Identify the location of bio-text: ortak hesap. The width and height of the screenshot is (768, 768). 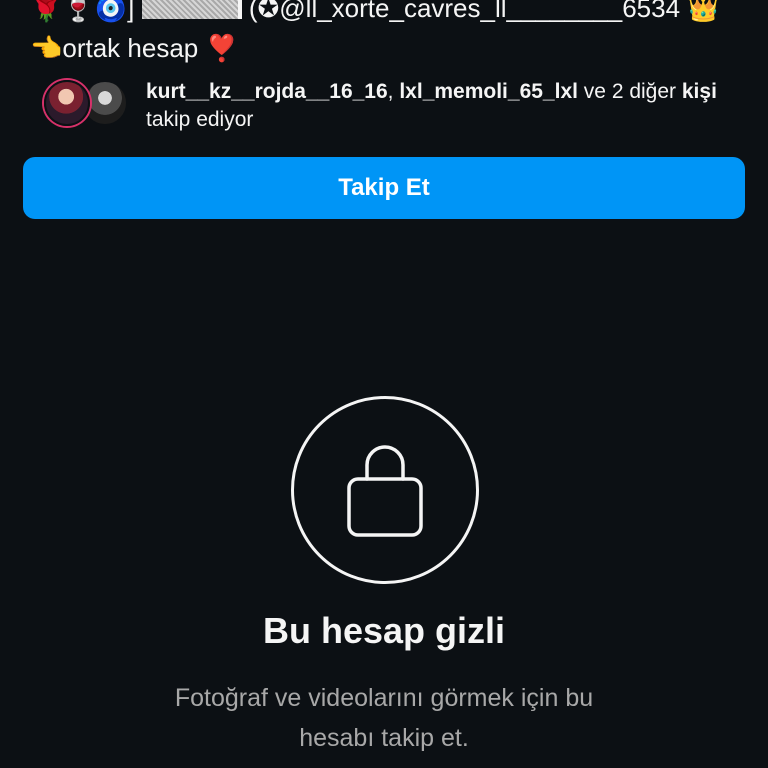
(130, 48).